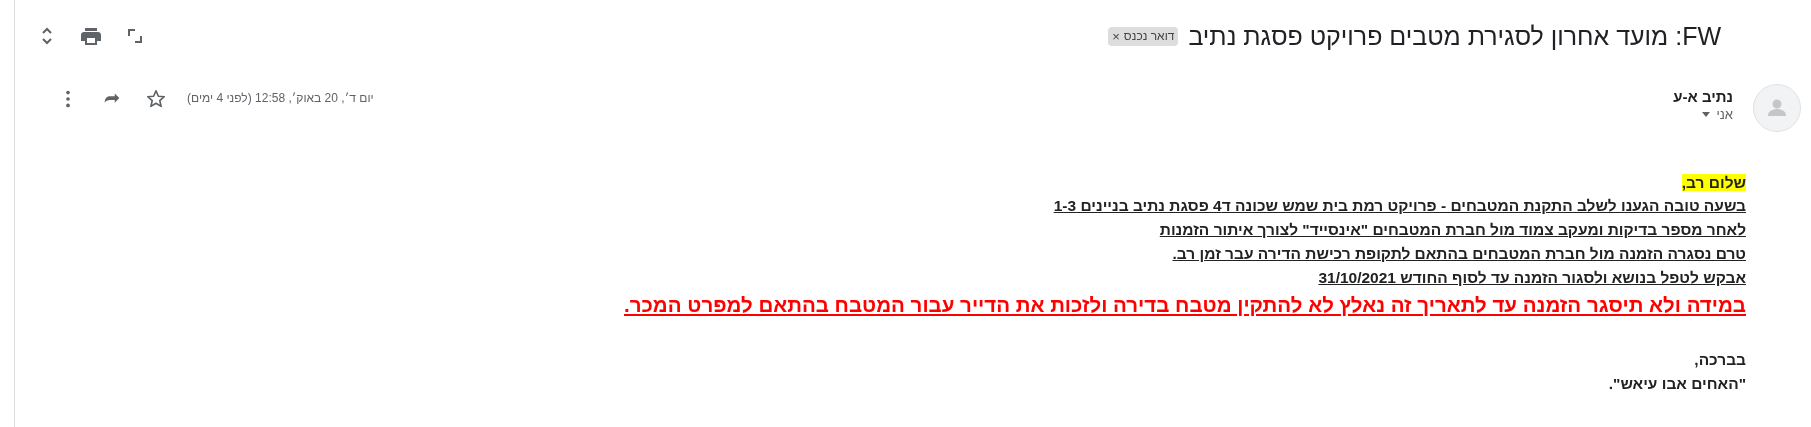 The height and width of the screenshot is (427, 1811). What do you see at coordinates (1399, 206) in the screenshot?
I see `body-text: בשעה טובה הגענו לשלב התקנת המטבחים - פרויקט רמת בית שמש שכונה ד4 פסגת נתיב בניינים 1-3` at bounding box center [1399, 206].